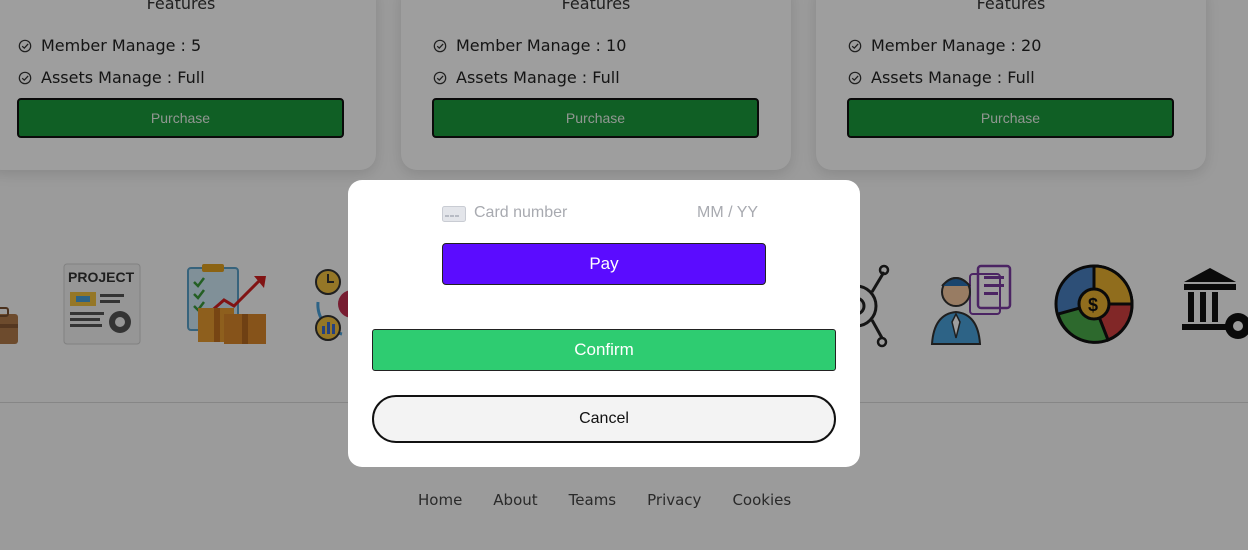  Describe the element at coordinates (604, 350) in the screenshot. I see `confirm-button: Confirm` at that location.